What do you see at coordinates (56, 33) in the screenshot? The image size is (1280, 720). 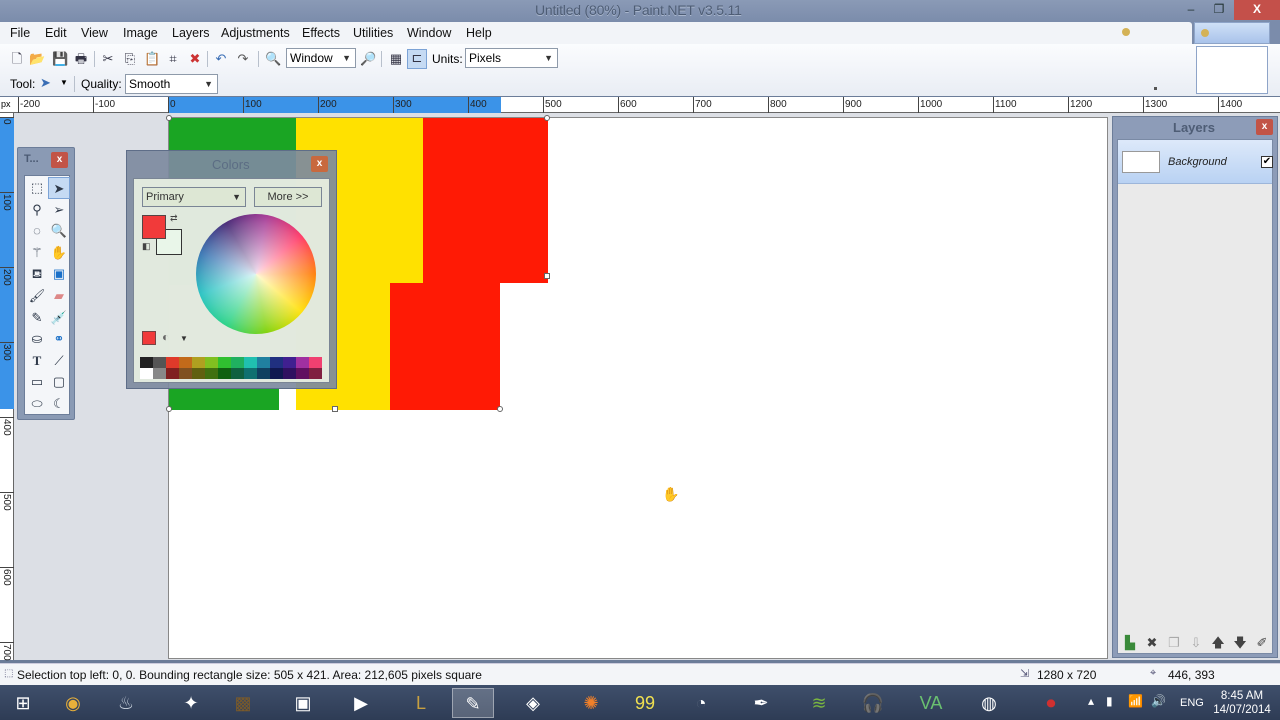 I see `menu-edit: Edit` at bounding box center [56, 33].